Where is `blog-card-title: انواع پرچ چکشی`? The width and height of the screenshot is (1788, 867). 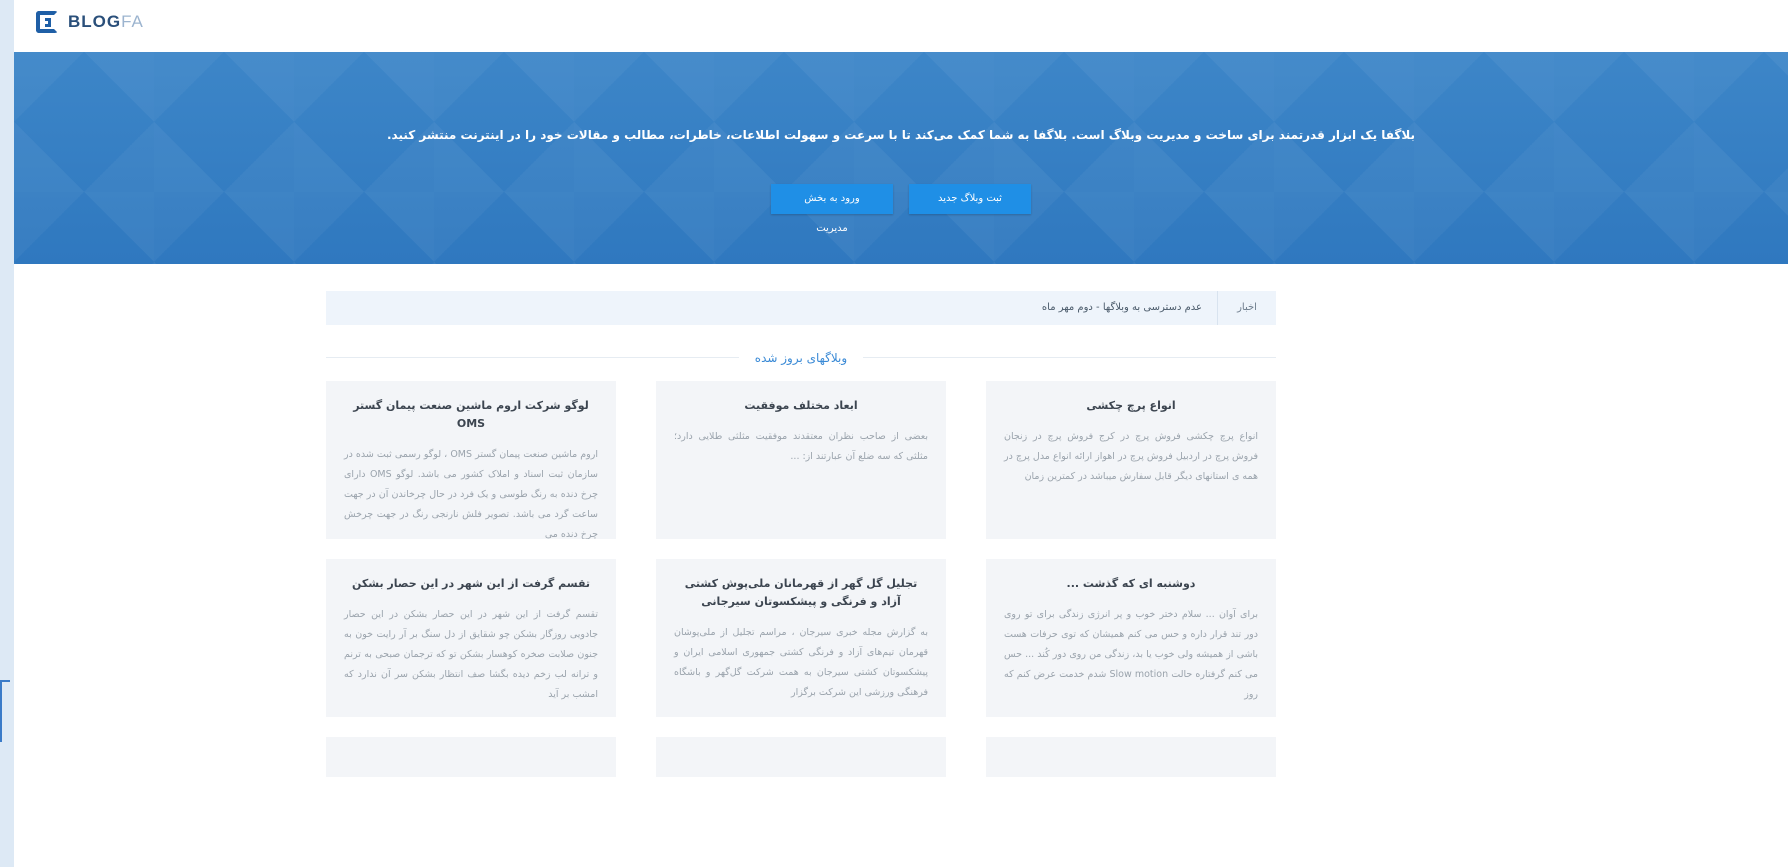 blog-card-title: انواع پرچ چکشی is located at coordinates (1131, 406).